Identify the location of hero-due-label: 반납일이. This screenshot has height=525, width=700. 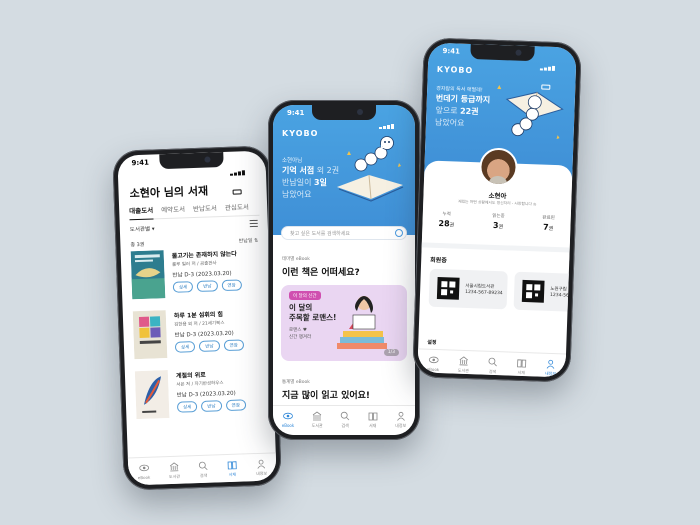
(298, 182).